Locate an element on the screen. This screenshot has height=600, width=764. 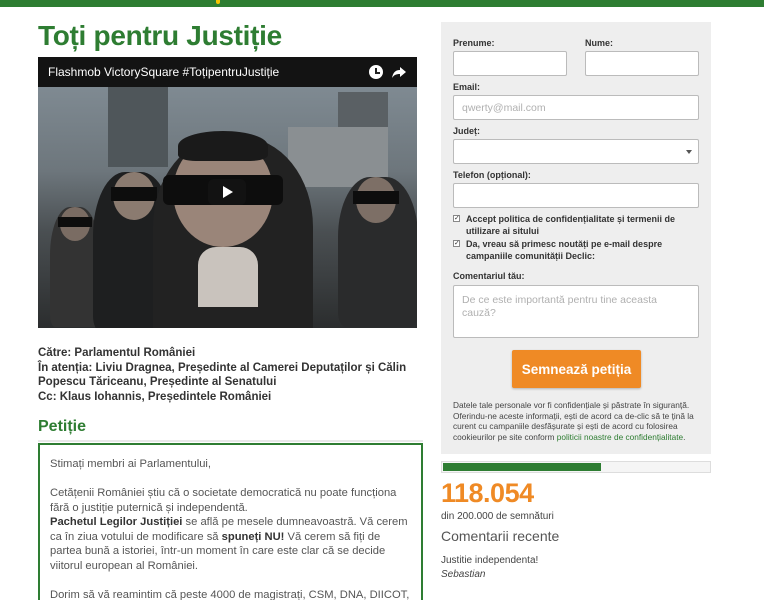
play-icon is located at coordinates (227, 192).